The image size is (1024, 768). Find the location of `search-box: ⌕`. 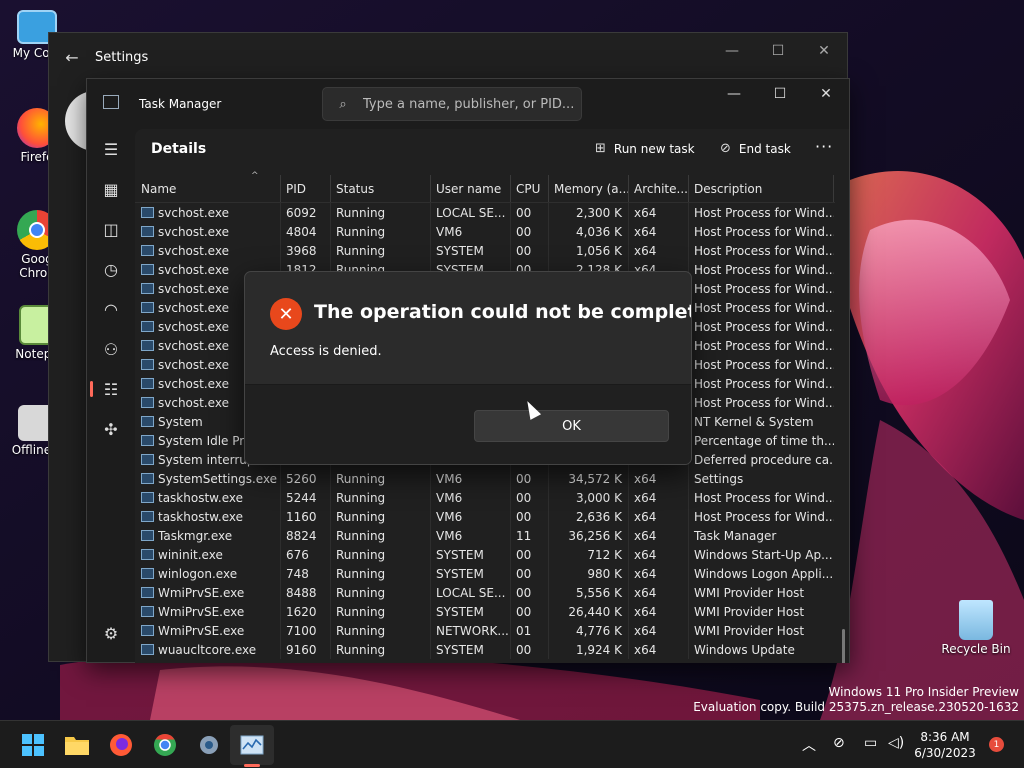

search-box: ⌕ is located at coordinates (452, 104).